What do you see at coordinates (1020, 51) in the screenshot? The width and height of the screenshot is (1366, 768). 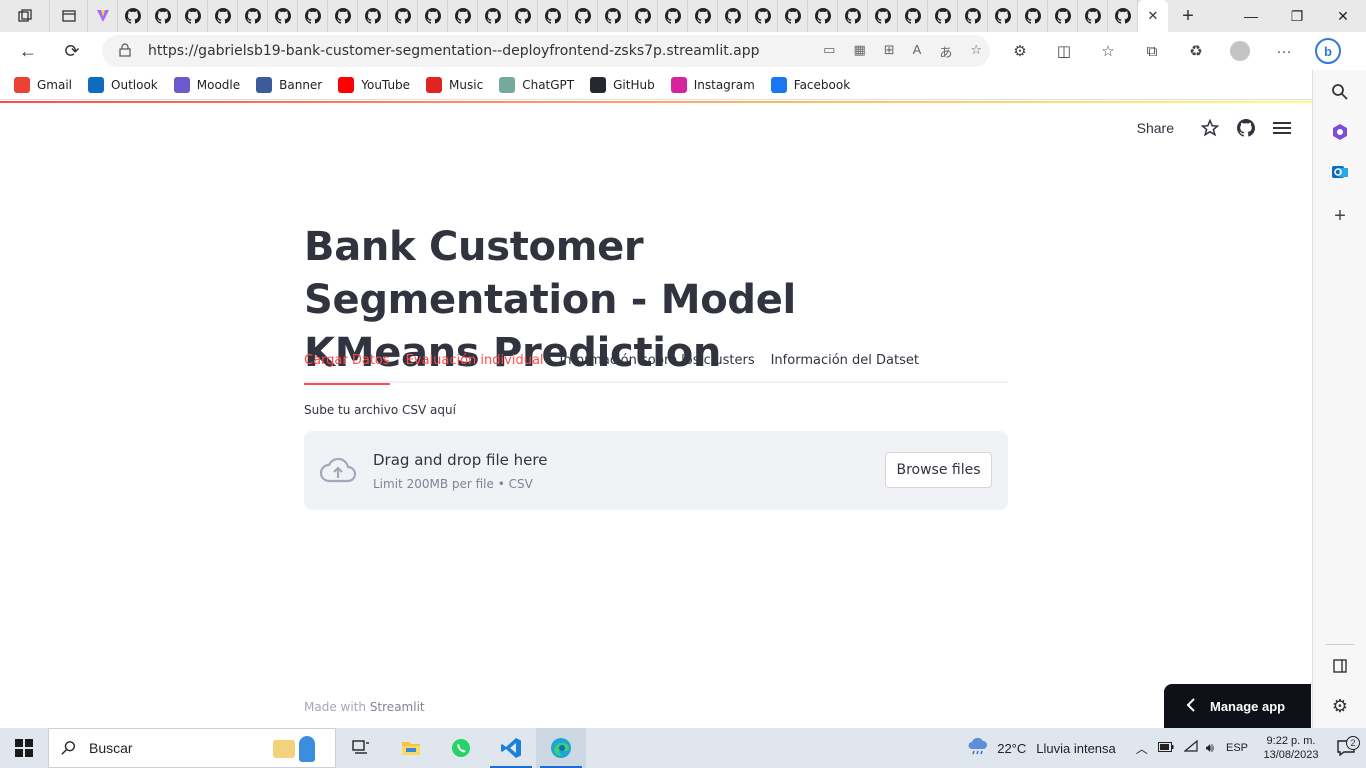 I see `extensions-icon: ⚙` at bounding box center [1020, 51].